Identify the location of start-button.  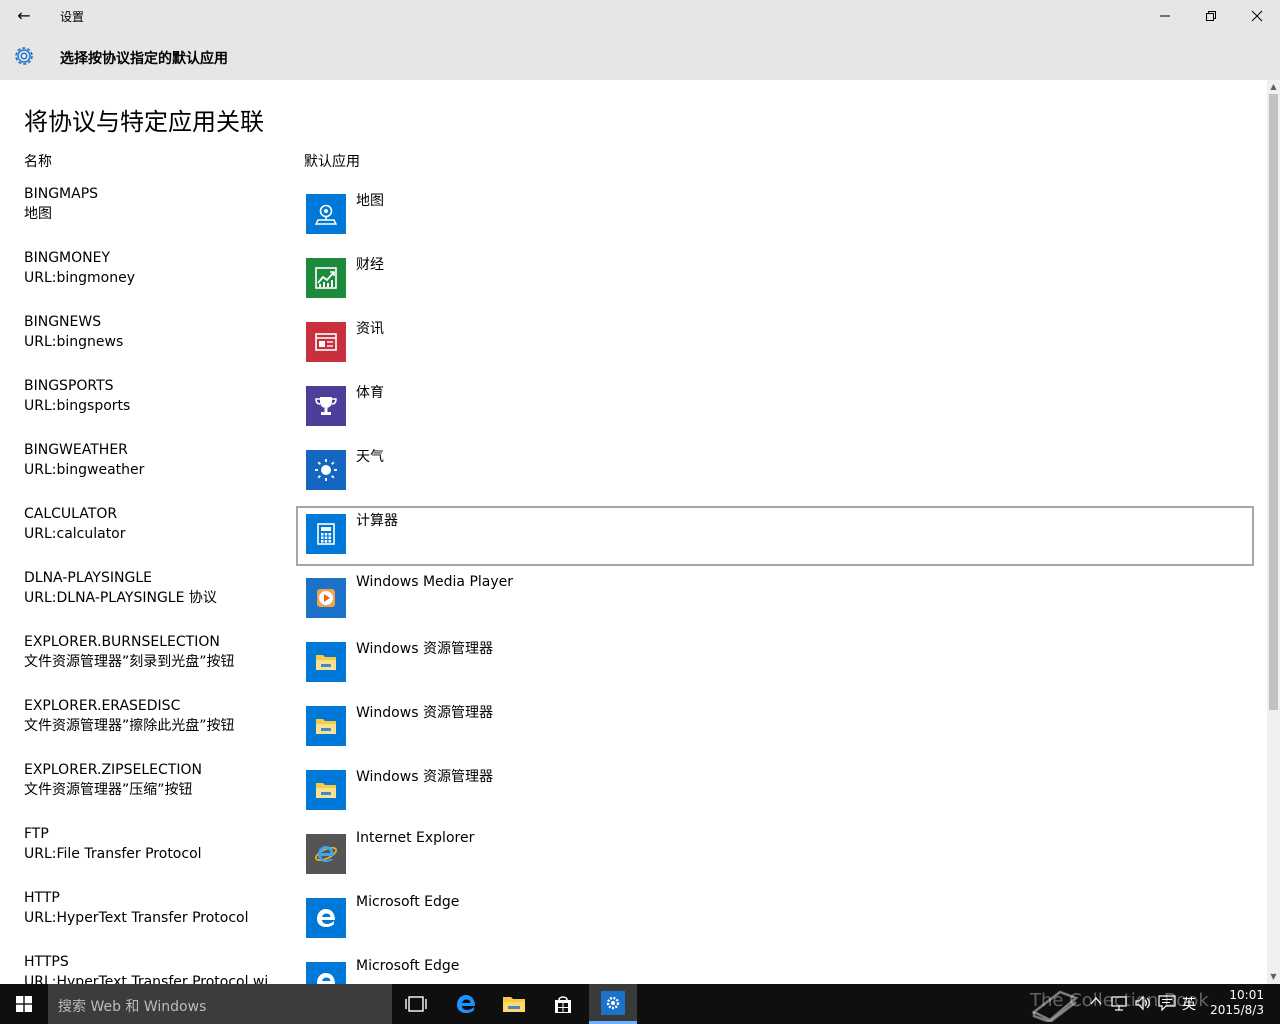
(24, 1004).